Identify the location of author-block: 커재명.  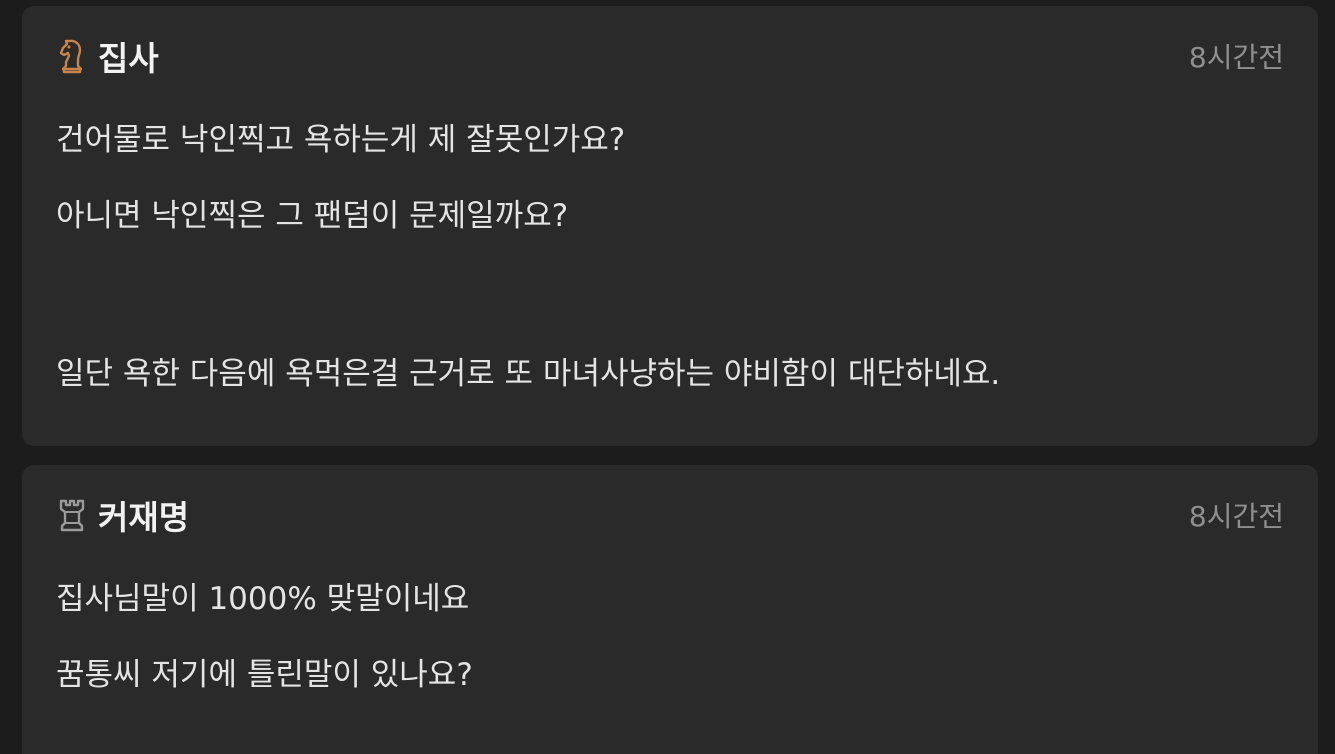
(122, 515).